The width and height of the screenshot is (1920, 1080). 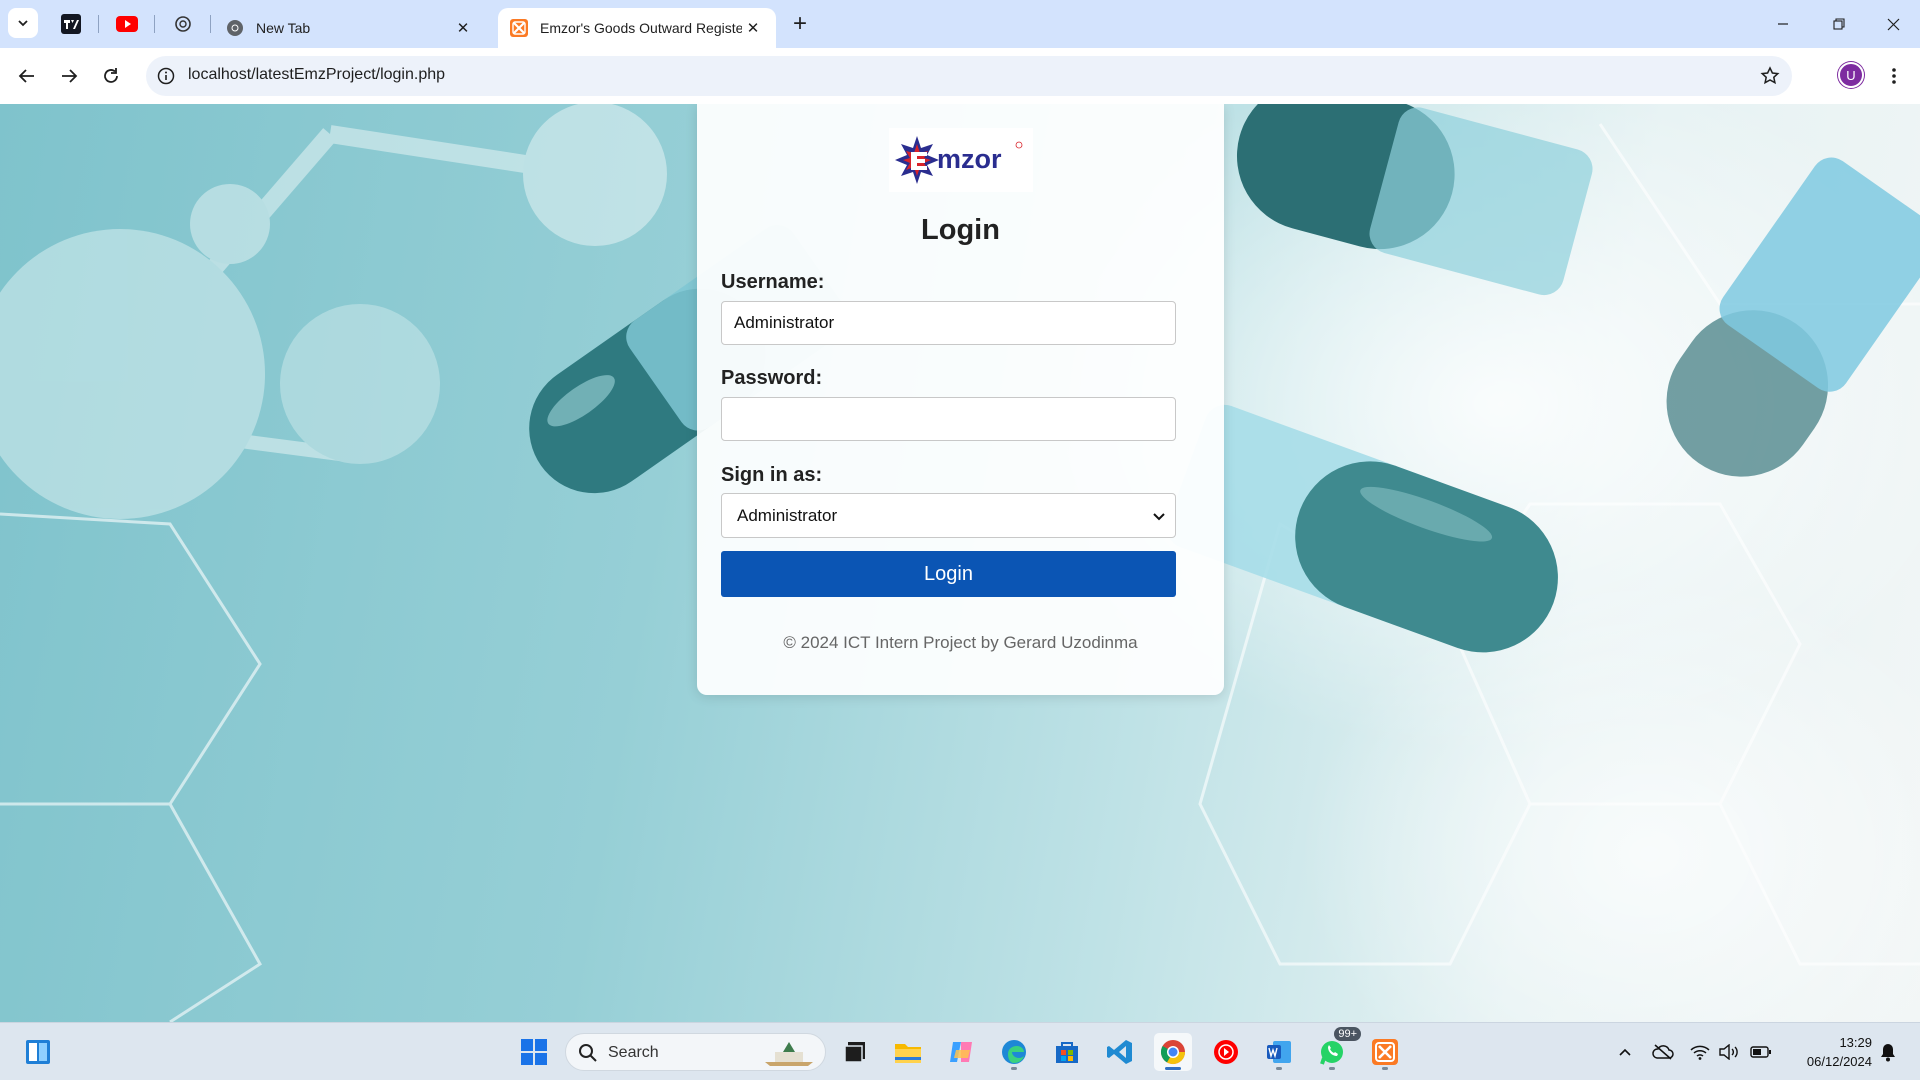 I want to click on forward-button, so click(x=69, y=76).